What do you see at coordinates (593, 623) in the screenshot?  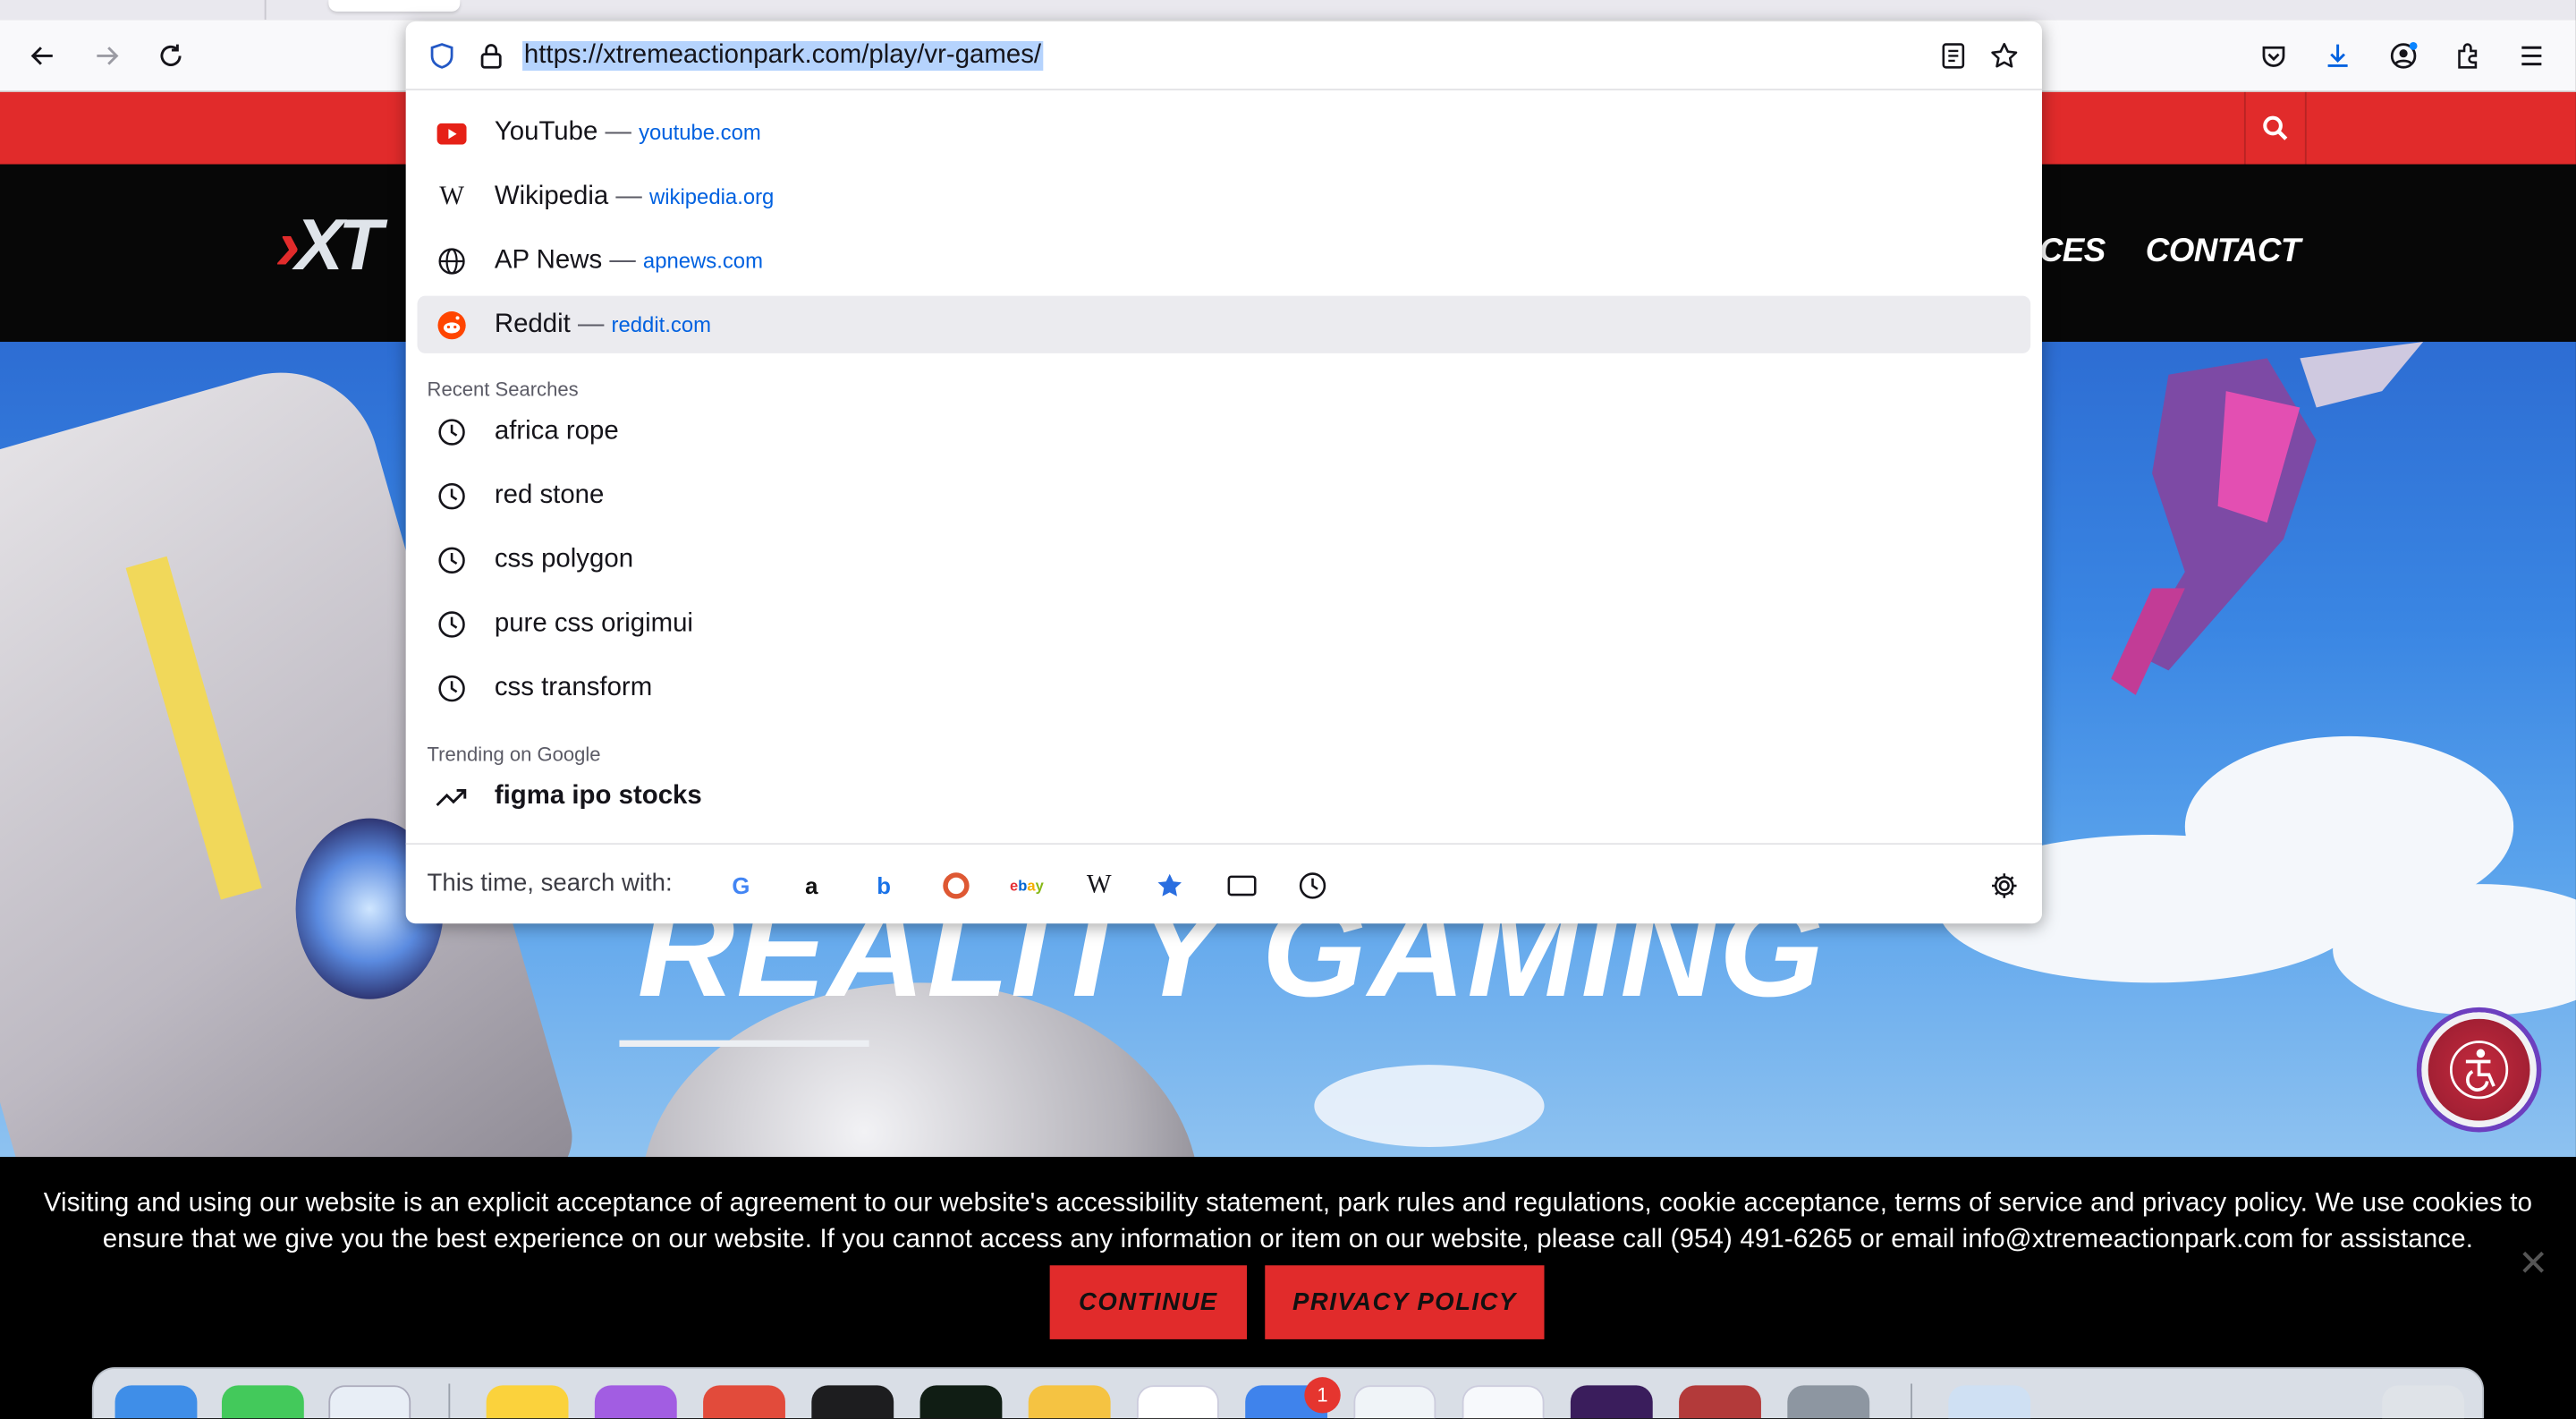 I see `recent-search-text: pure css origimui` at bounding box center [593, 623].